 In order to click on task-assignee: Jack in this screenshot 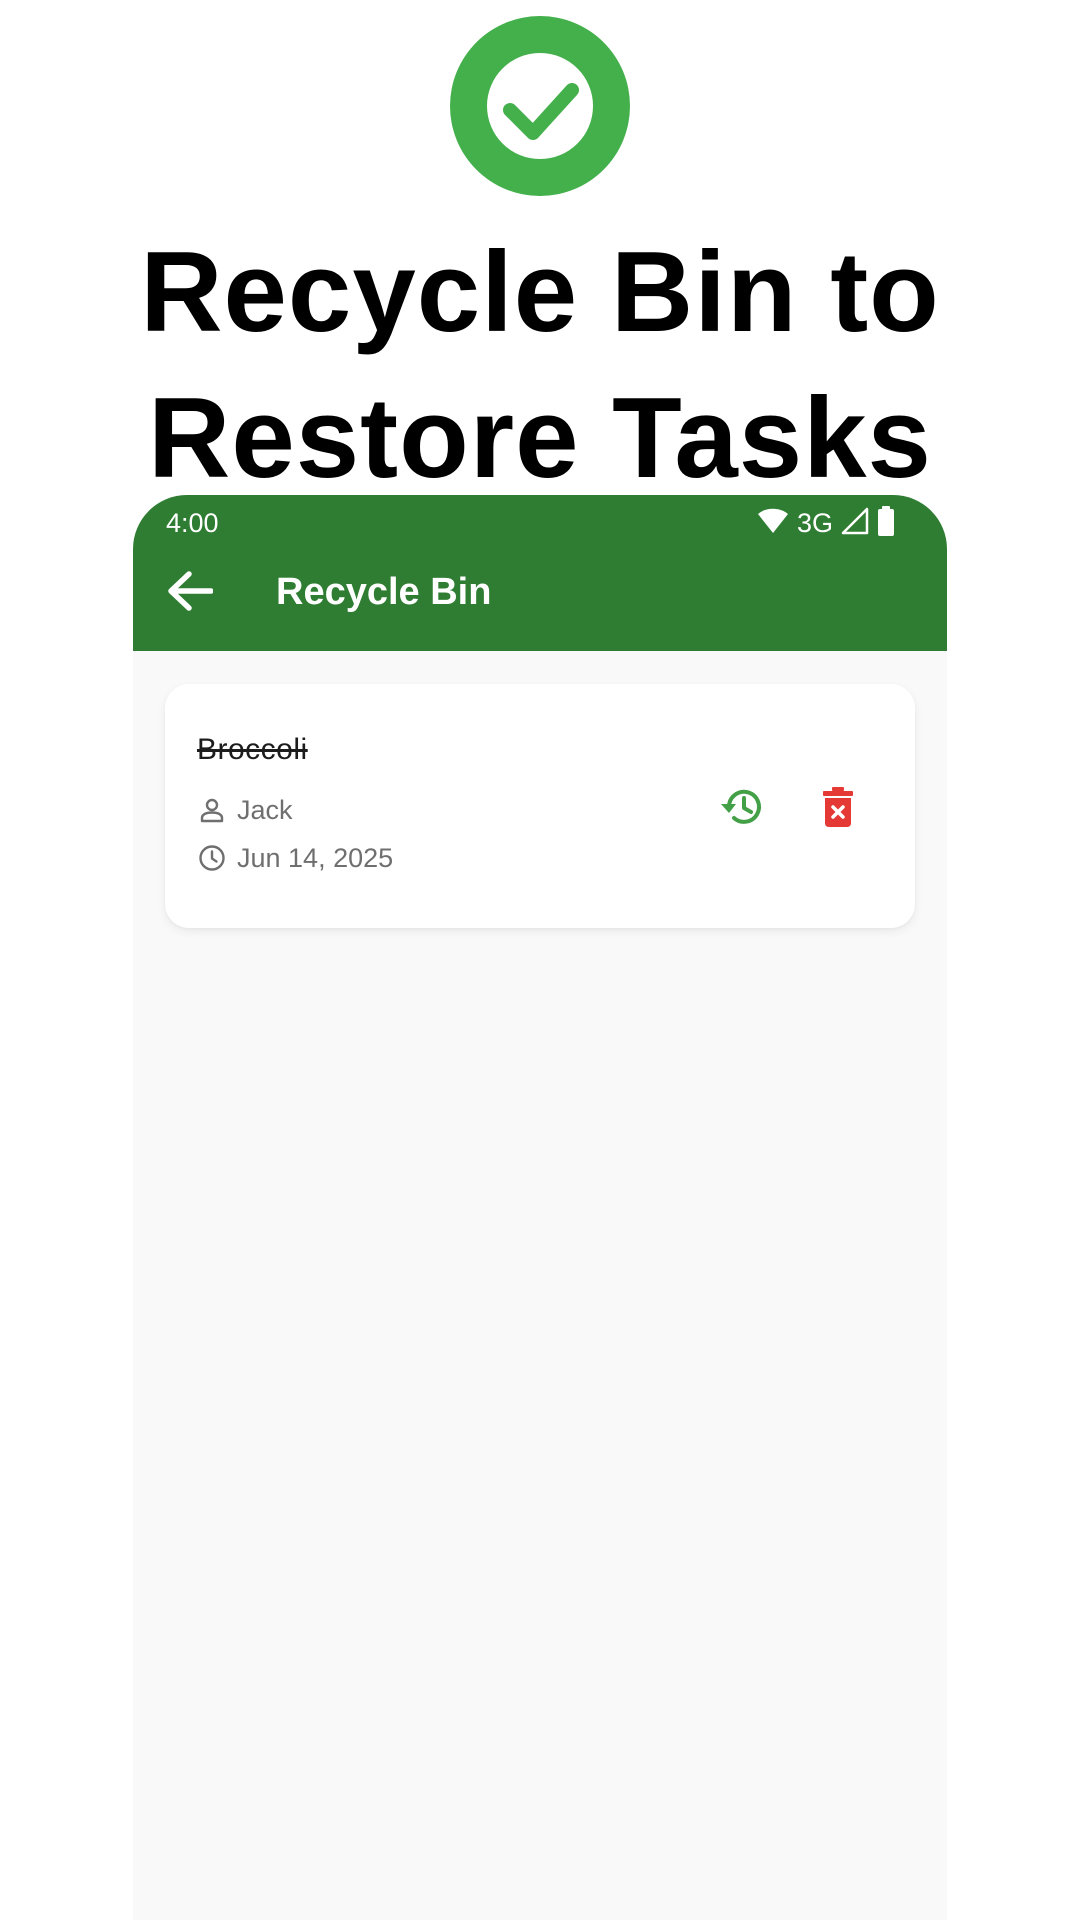, I will do `click(265, 810)`.